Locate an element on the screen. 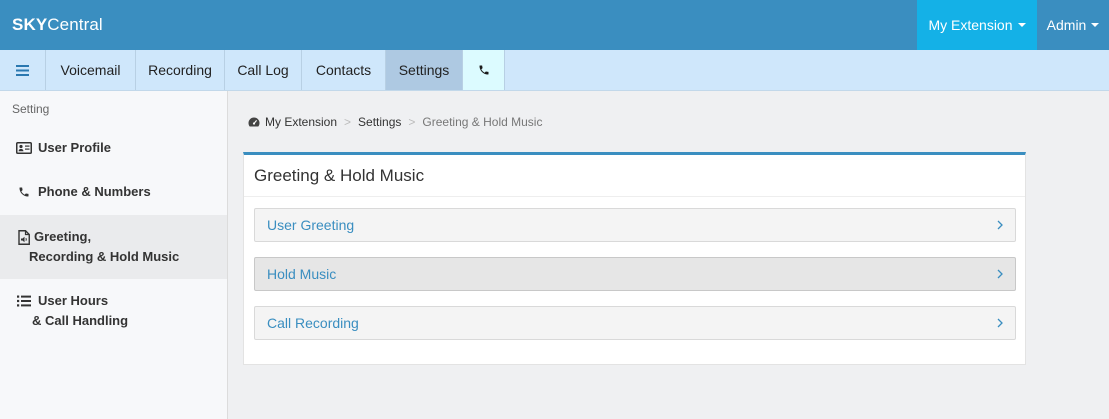  sidebar-item-label: User Hours is located at coordinates (73, 300).